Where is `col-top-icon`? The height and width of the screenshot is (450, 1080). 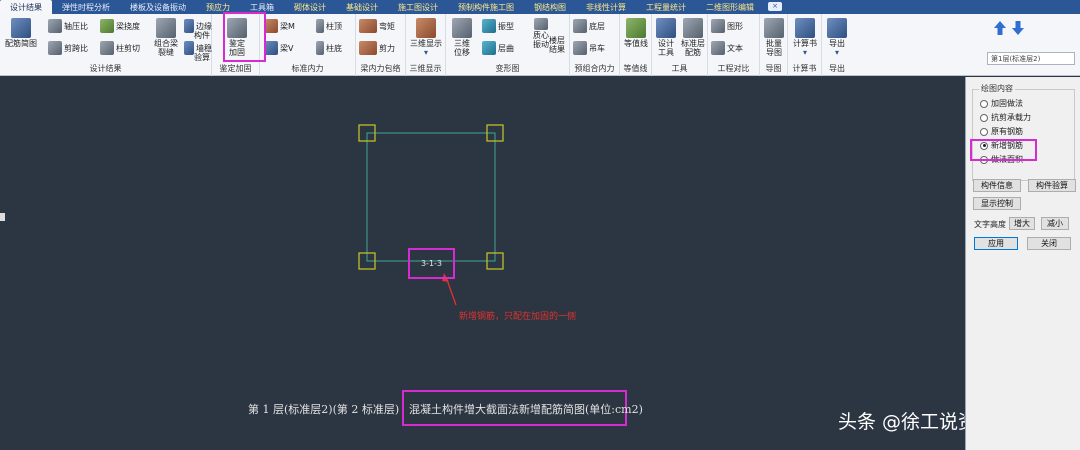
col-top-icon is located at coordinates (320, 26).